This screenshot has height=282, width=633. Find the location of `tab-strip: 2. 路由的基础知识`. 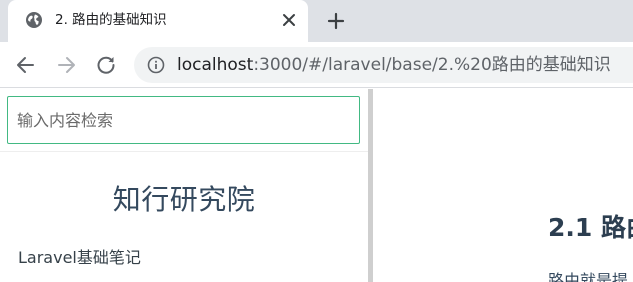

tab-strip: 2. 路由的基础知识 is located at coordinates (316, 21).